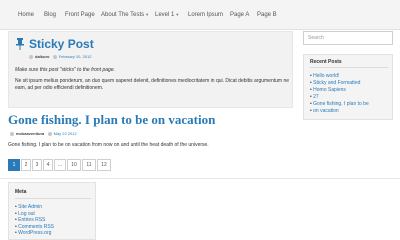 Image resolution: width=400 pixels, height=240 pixels. I want to click on nav-level-1: Level 1▼, so click(167, 15).